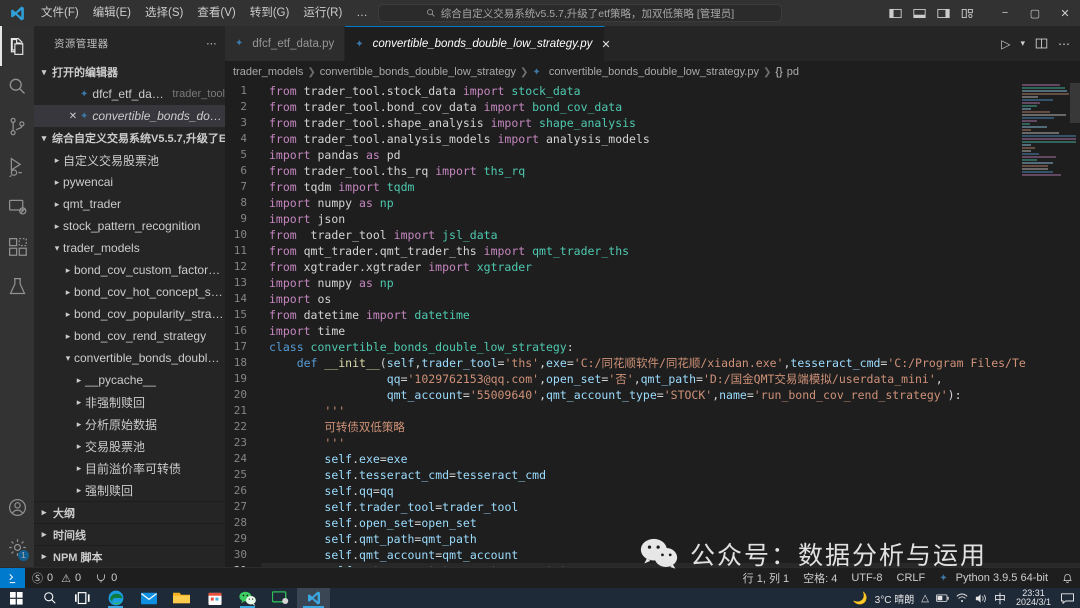 The width and height of the screenshot is (1080, 608). Describe the element at coordinates (652, 299) in the screenshot. I see `code-line: 14 import os` at that location.